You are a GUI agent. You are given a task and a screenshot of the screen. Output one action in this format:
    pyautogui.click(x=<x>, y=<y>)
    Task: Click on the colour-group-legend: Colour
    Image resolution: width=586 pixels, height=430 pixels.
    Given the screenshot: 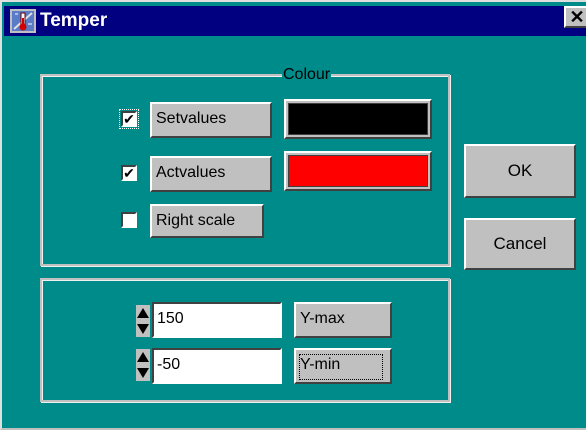 What is the action you would take?
    pyautogui.click(x=307, y=75)
    